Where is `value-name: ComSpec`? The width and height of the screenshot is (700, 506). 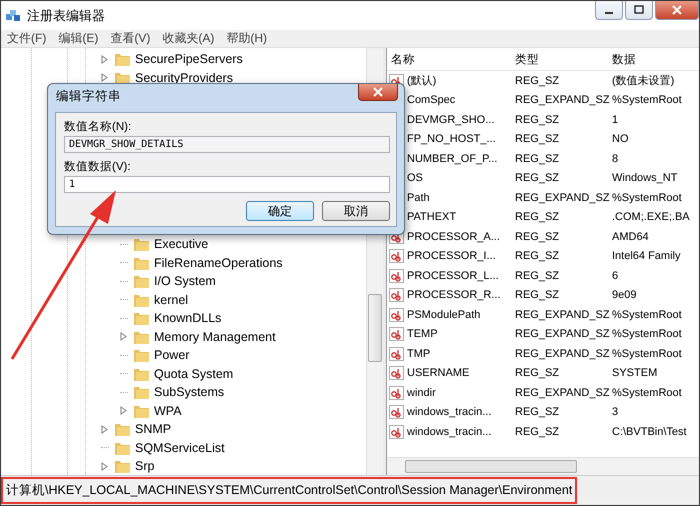 value-name: ComSpec is located at coordinates (431, 100).